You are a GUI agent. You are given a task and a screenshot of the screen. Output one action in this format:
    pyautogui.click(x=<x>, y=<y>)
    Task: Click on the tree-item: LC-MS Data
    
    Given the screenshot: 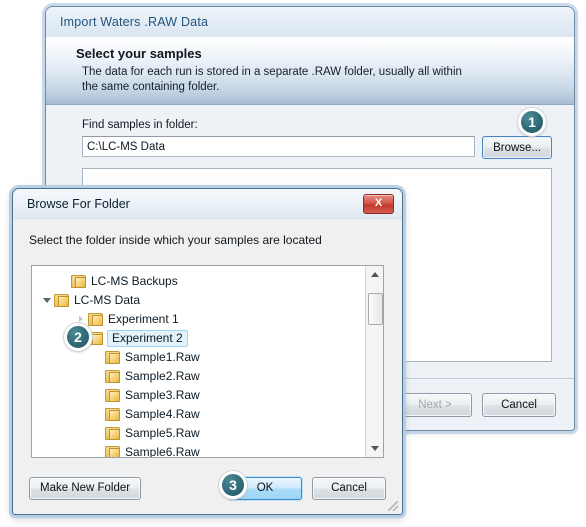 What is the action you would take?
    pyautogui.click(x=198, y=300)
    